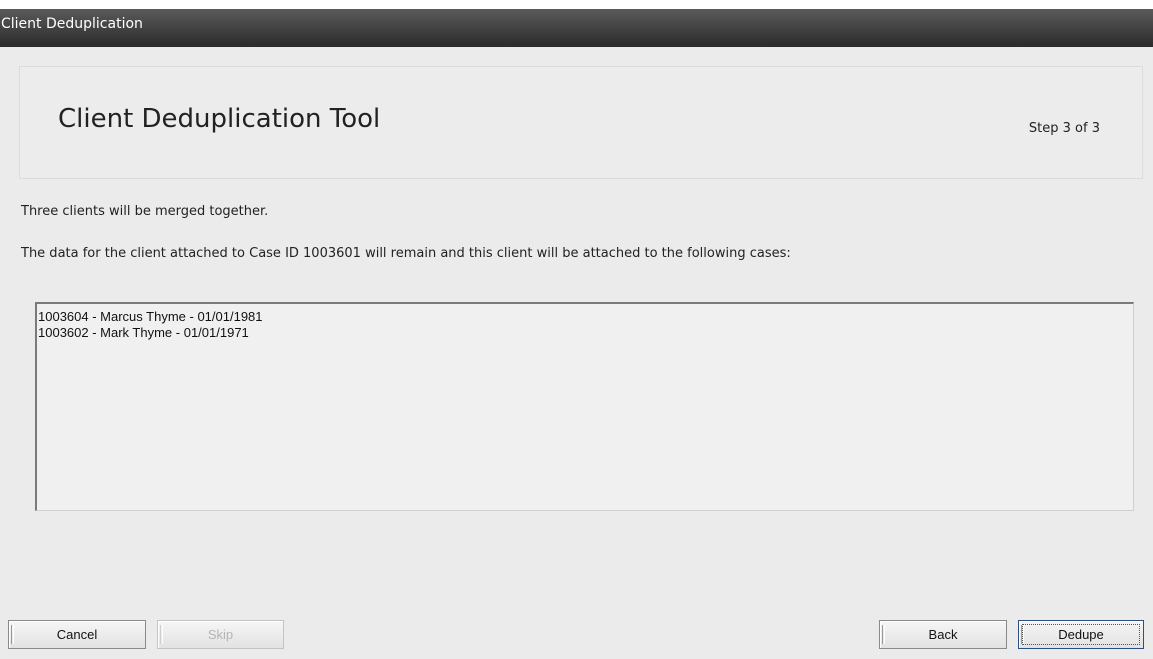 Image resolution: width=1153 pixels, height=659 pixels. I want to click on skip-button: Skip, so click(220, 634).